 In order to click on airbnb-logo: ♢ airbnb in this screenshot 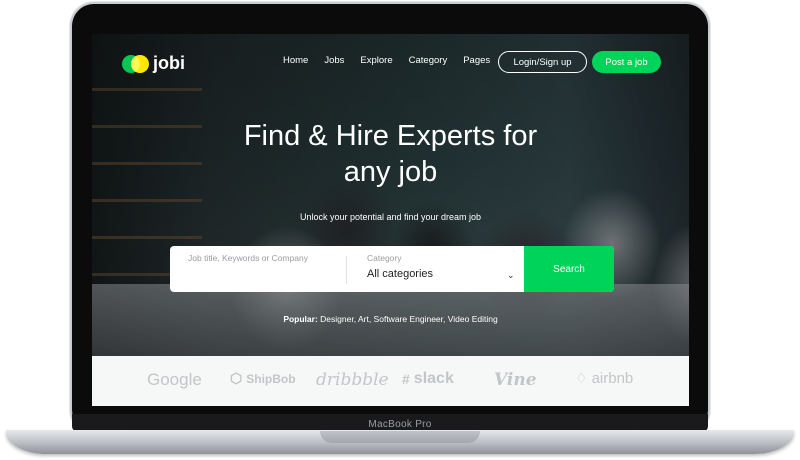, I will do `click(604, 378)`.